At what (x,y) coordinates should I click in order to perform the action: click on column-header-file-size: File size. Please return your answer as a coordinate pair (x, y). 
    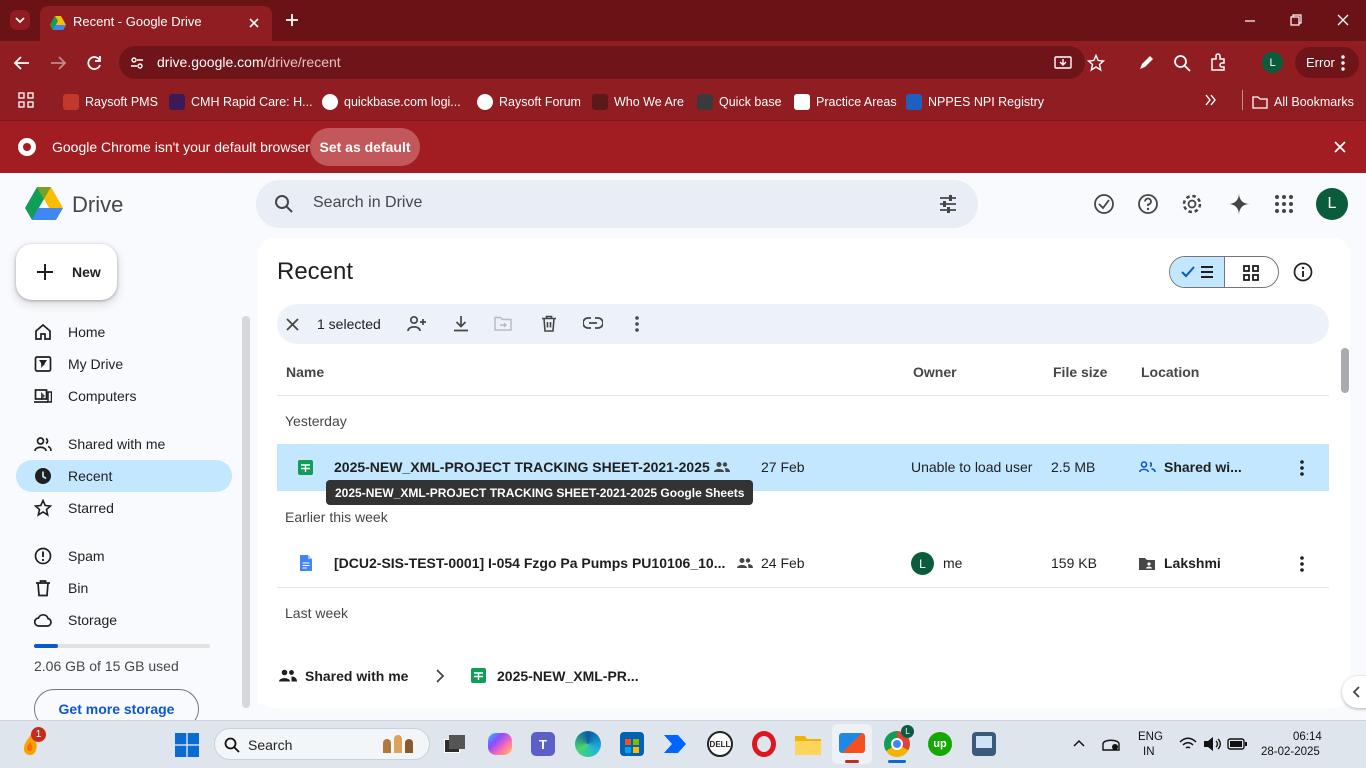
    Looking at the image, I should click on (1080, 372).